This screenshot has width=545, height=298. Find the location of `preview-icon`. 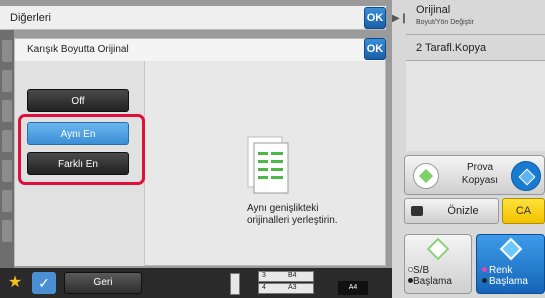

preview-icon is located at coordinates (417, 211).